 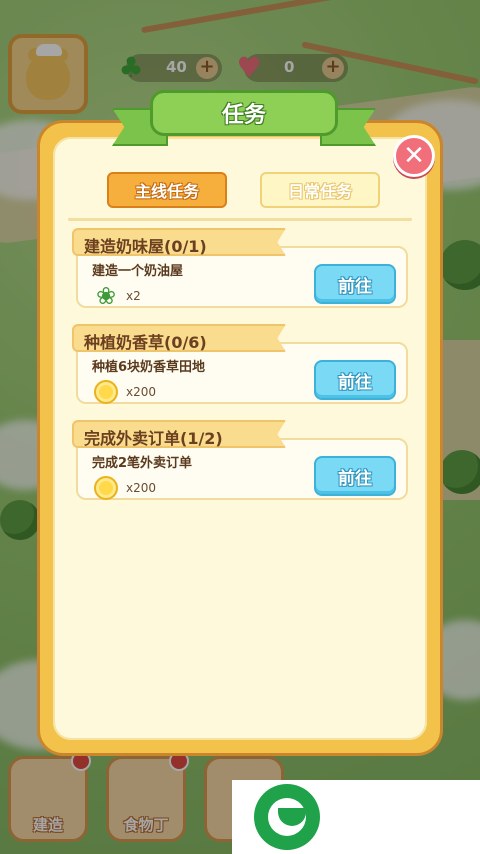 I want to click on dialog-title-ribbon: 任务, so click(x=244, y=120).